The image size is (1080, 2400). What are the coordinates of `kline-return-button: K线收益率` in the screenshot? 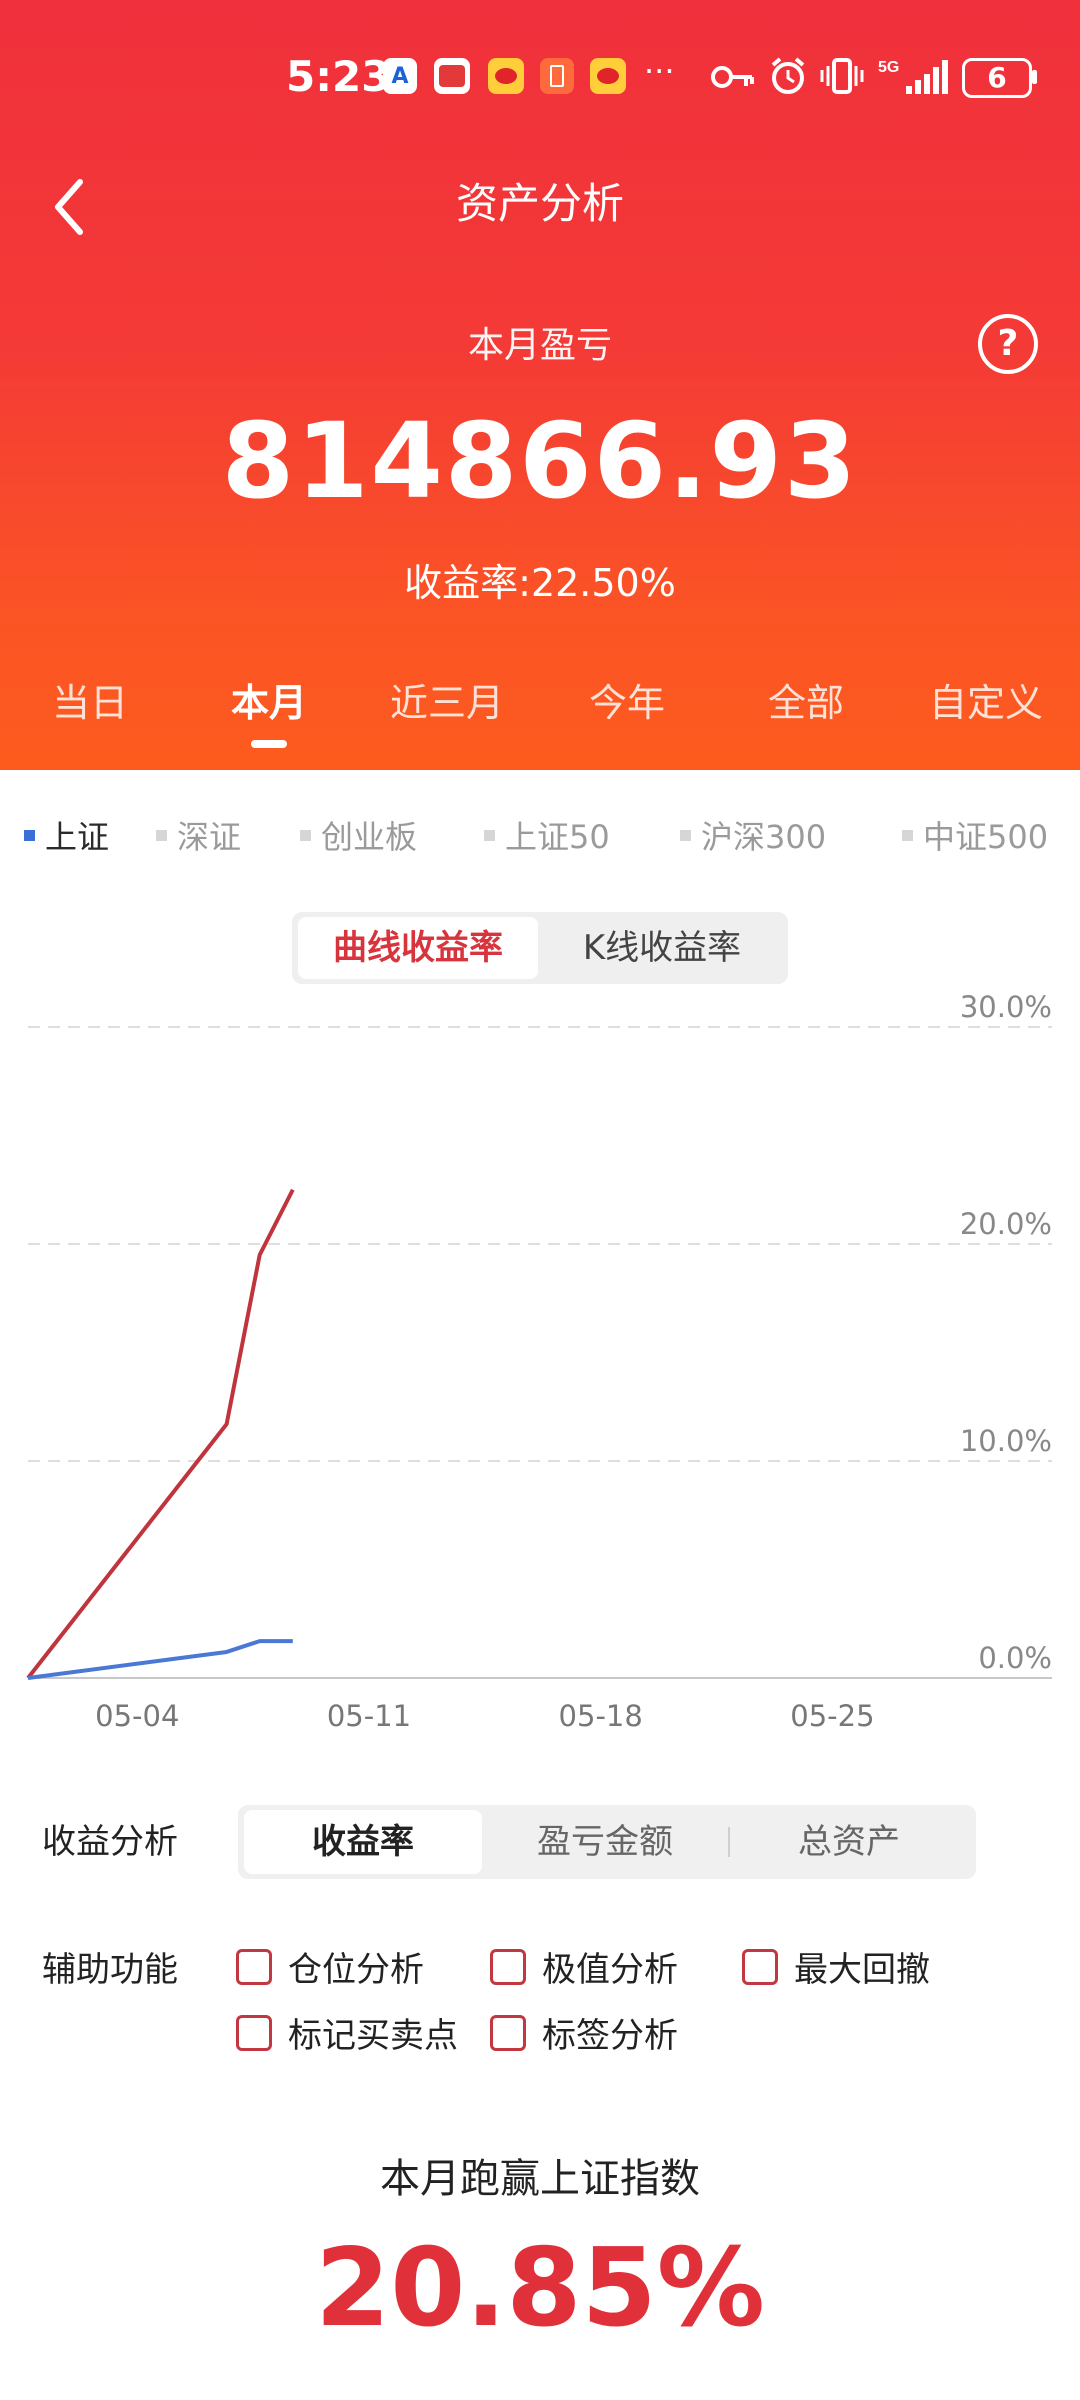 It's located at (662, 948).